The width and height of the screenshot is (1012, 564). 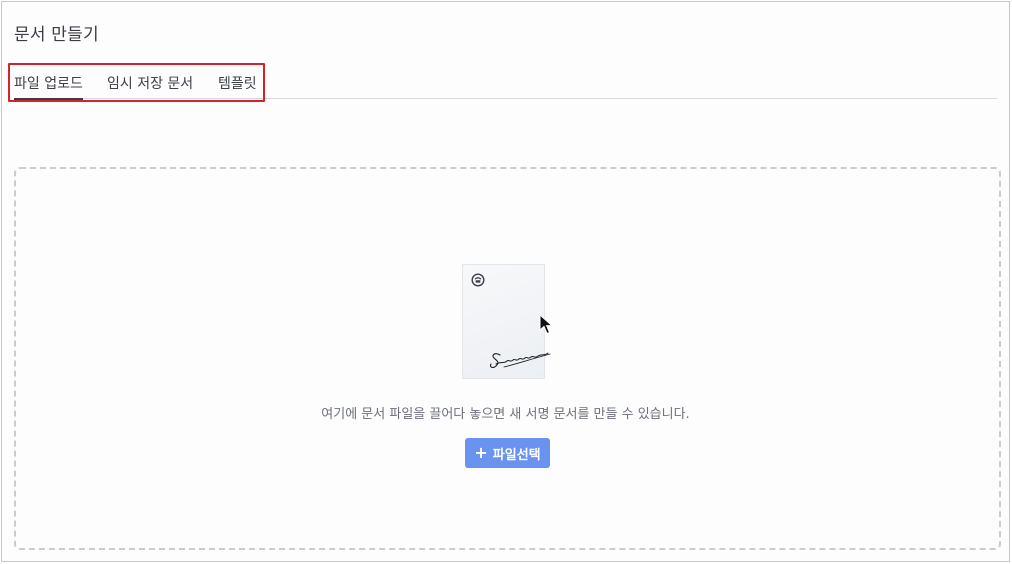 What do you see at coordinates (150, 83) in the screenshot?
I see `tab-draft-documents: 임시 저장 문서` at bounding box center [150, 83].